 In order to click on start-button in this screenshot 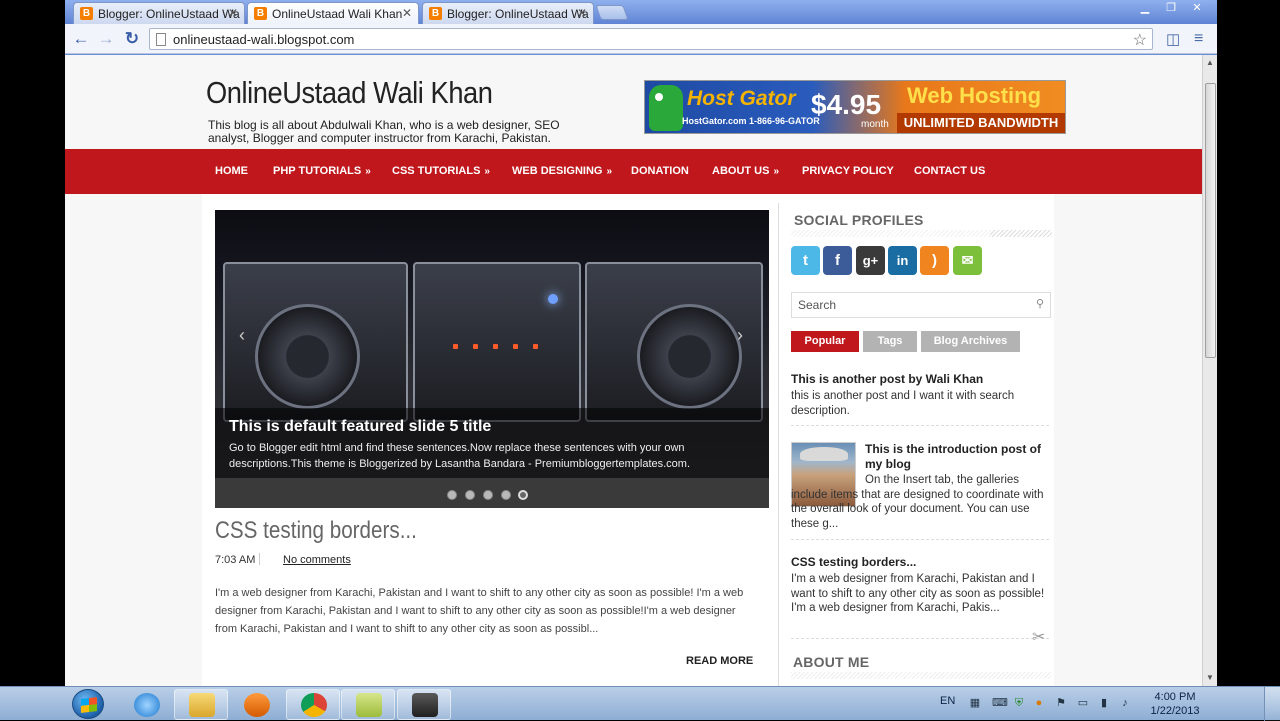, I will do `click(88, 704)`.